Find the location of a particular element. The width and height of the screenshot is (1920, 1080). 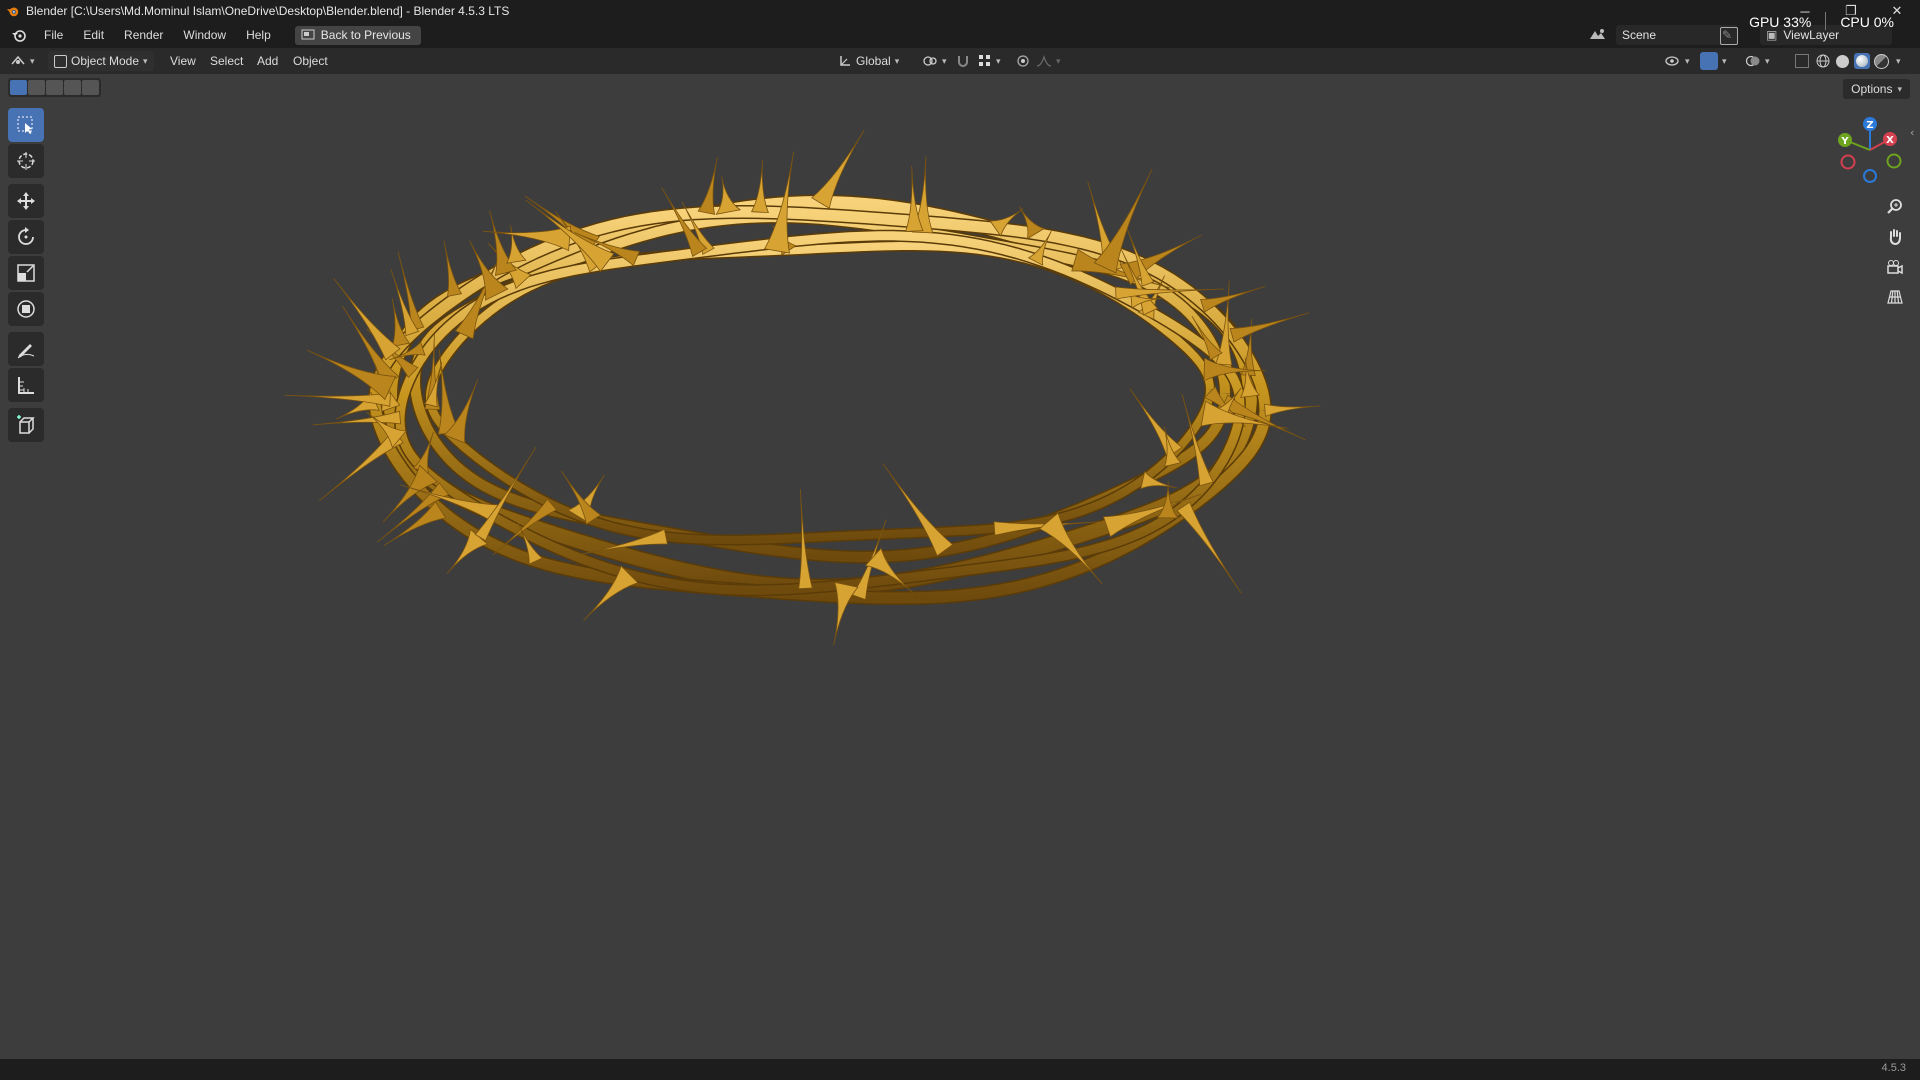

back-to-previous-button: Back to Previous is located at coordinates (357, 35).